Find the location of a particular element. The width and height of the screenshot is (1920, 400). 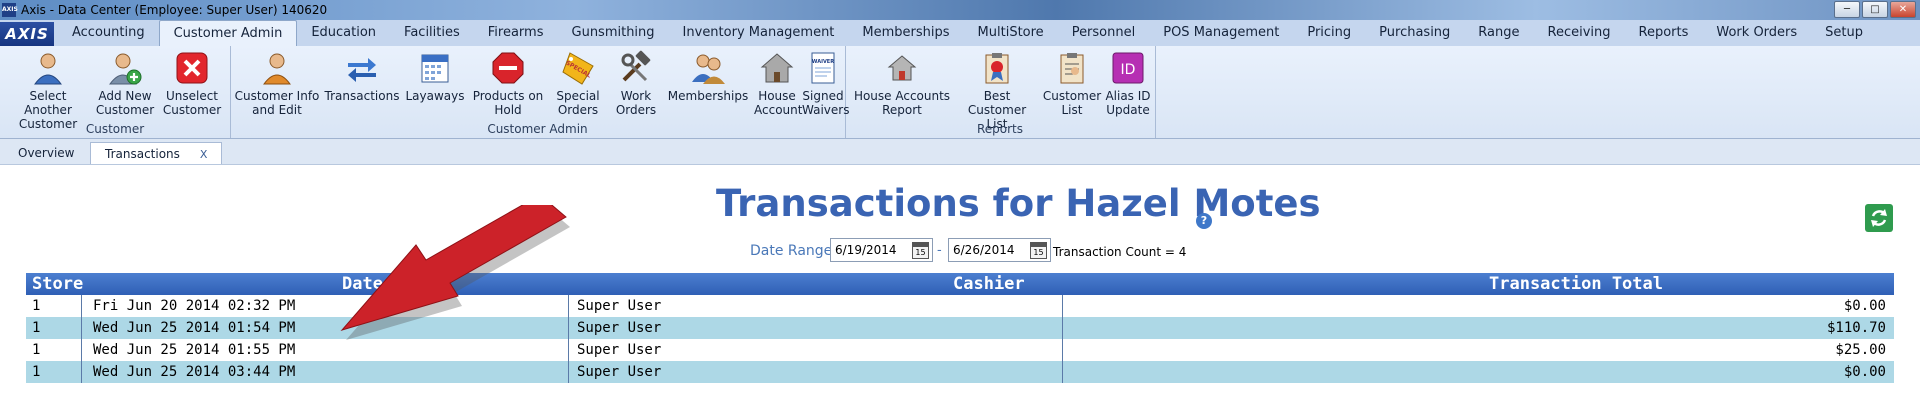

clipboard-list-icon is located at coordinates (1072, 68).